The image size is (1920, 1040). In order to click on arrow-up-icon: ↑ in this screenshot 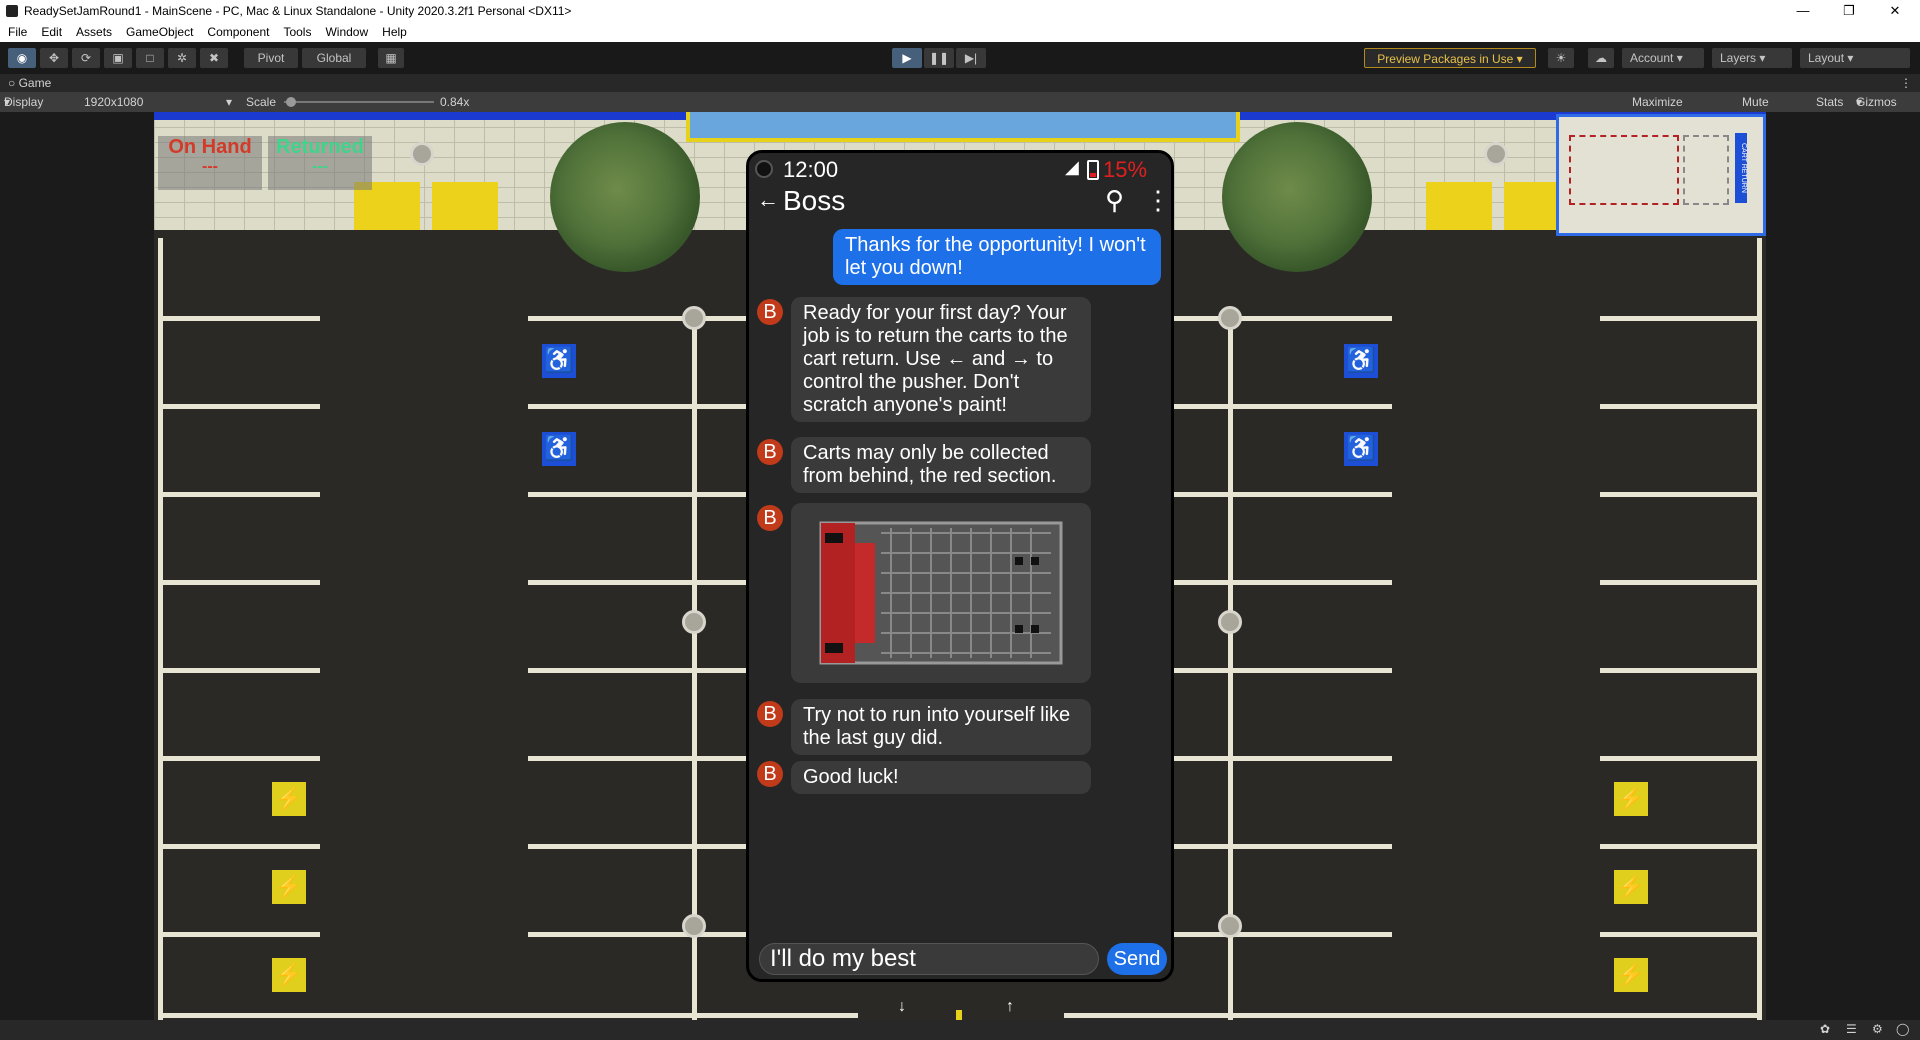, I will do `click(1010, 1006)`.